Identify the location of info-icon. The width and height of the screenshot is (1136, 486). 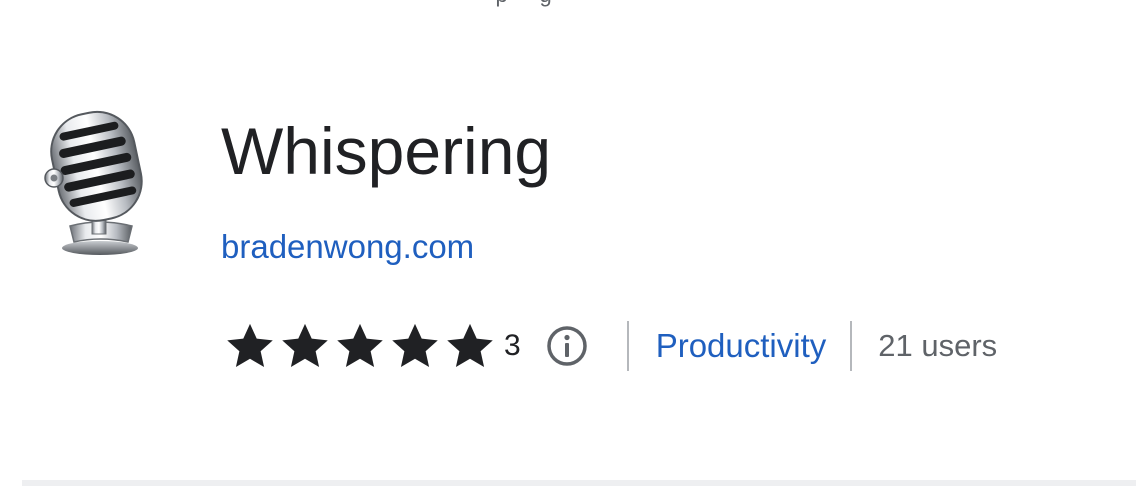
(567, 346).